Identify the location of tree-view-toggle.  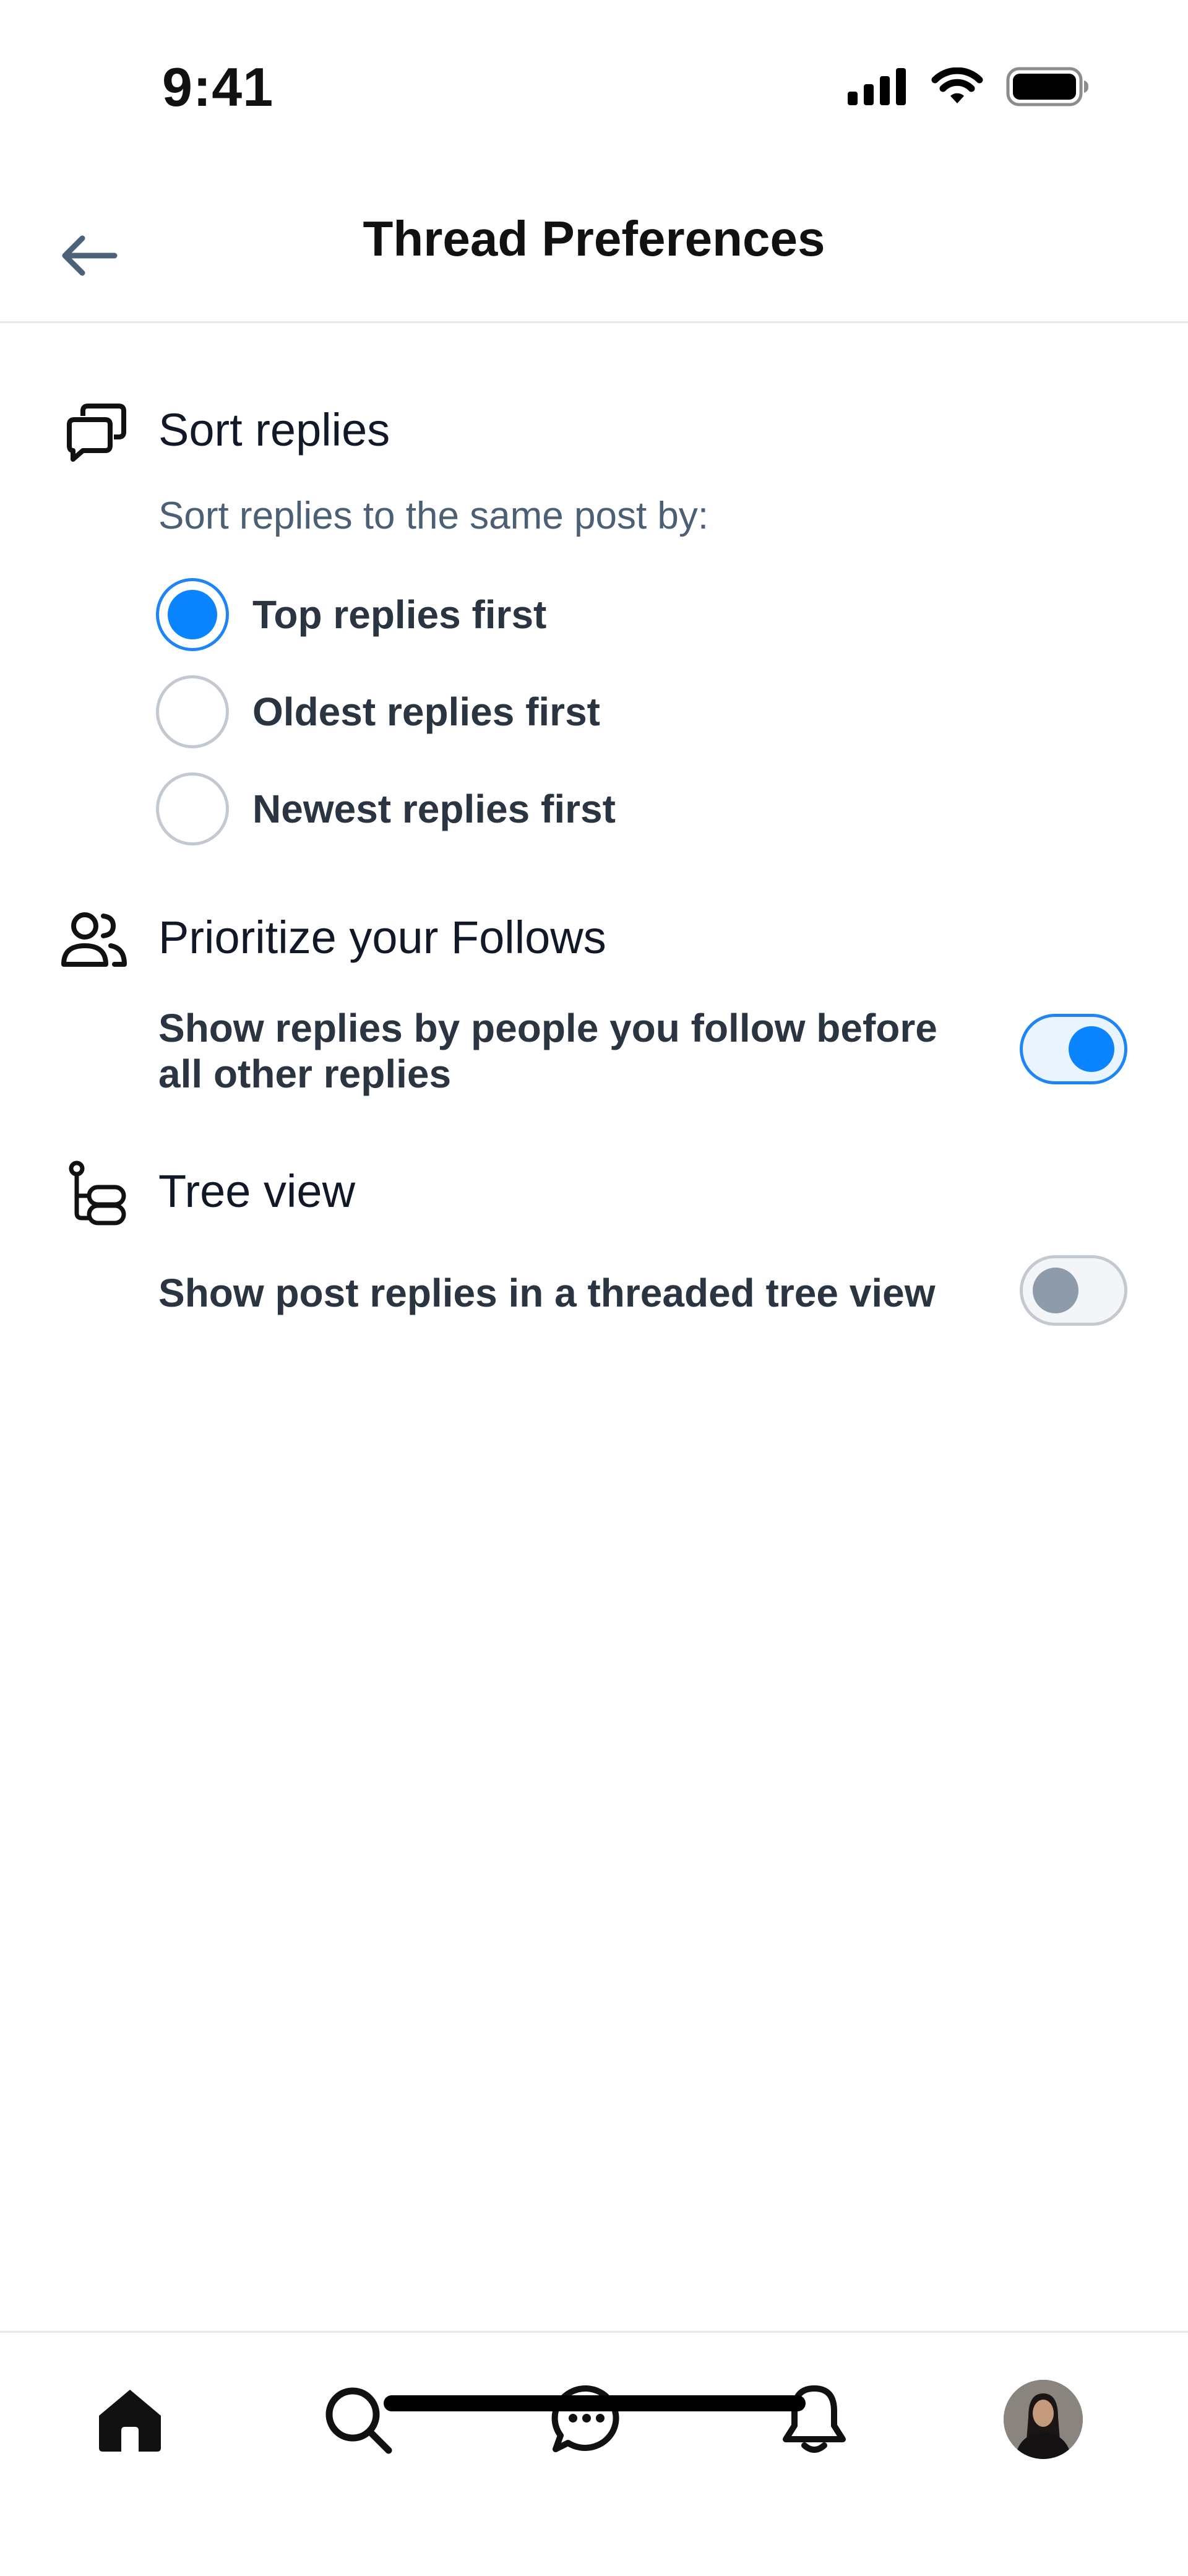
(1073, 1290).